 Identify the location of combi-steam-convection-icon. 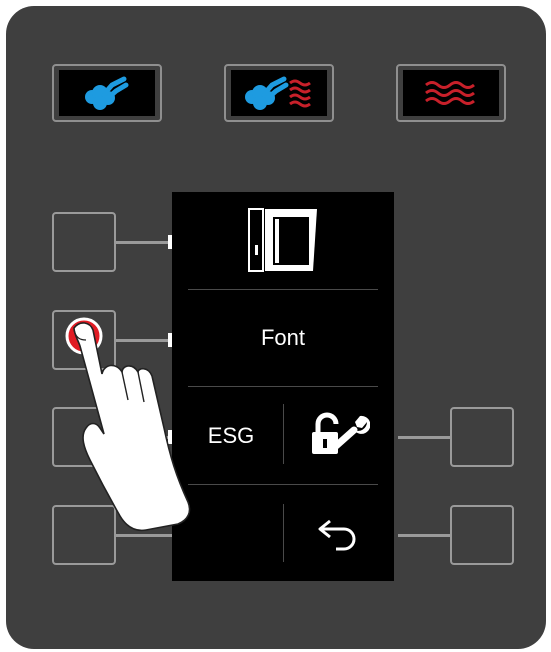
(278, 93).